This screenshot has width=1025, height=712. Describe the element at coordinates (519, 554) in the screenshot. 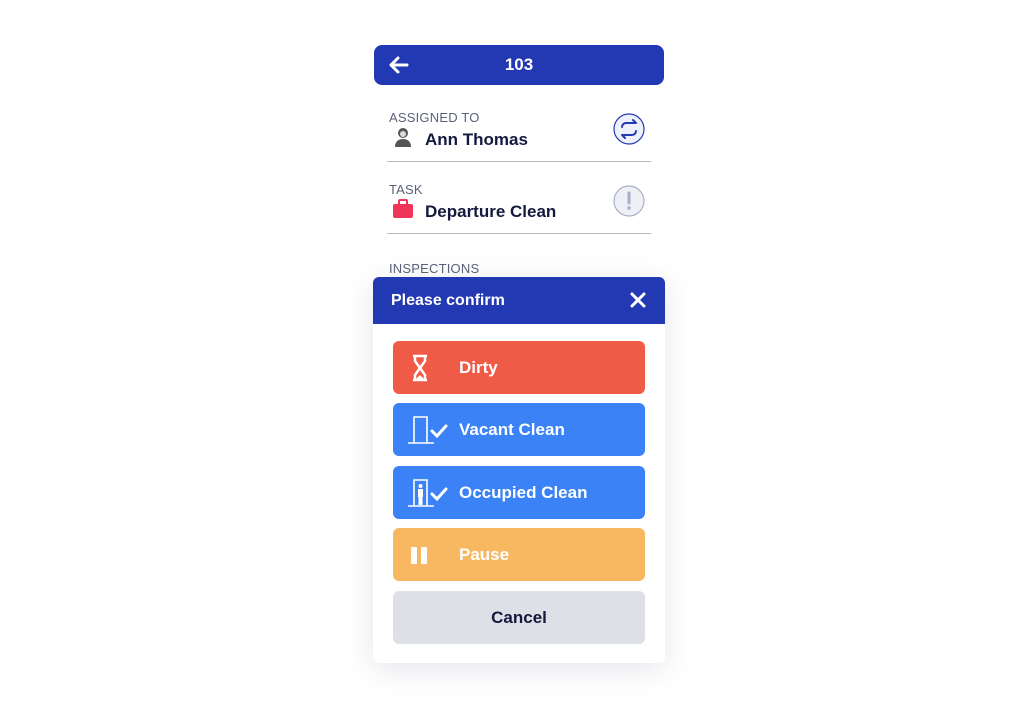

I see `pause-button: Pause` at that location.